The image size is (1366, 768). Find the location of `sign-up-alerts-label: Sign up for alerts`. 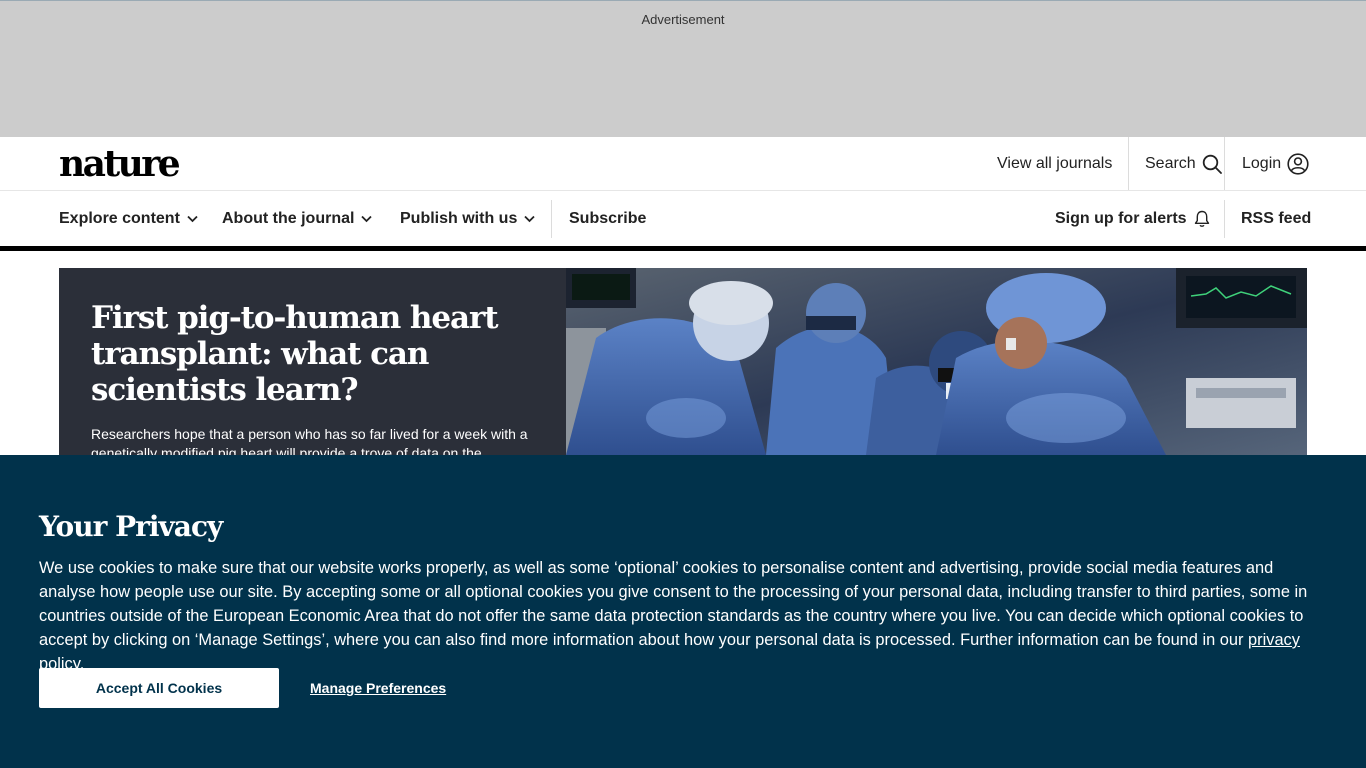

sign-up-alerts-label: Sign up for alerts is located at coordinates (1121, 218).